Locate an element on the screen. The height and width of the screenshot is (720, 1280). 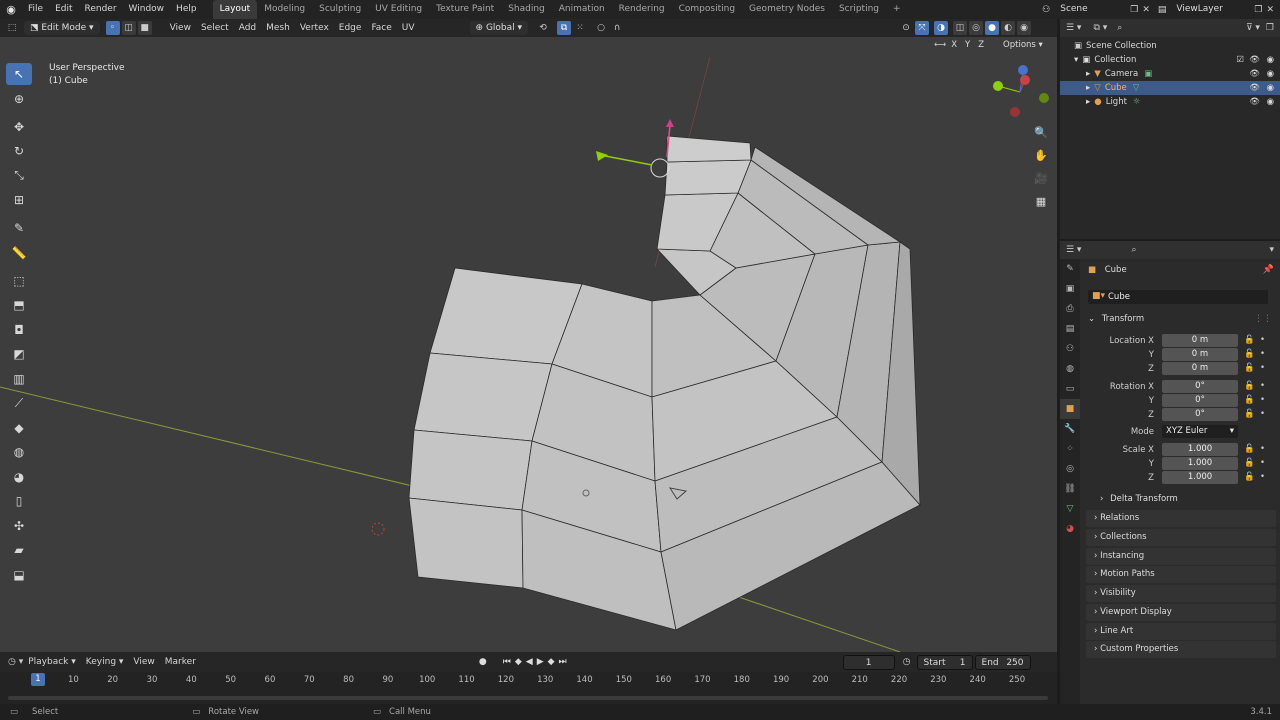
modifier-tab-icon: 🔧 is located at coordinates (1070, 429).